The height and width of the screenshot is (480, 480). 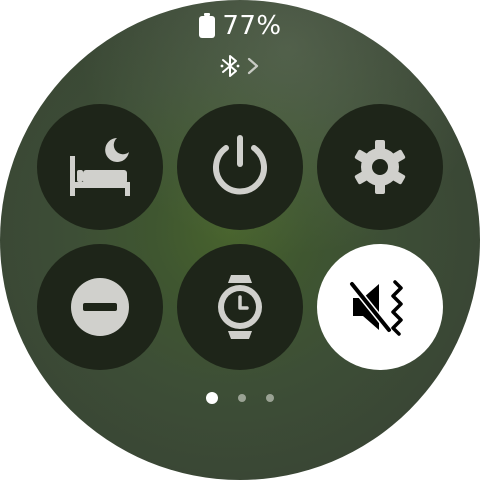 What do you see at coordinates (230, 68) in the screenshot?
I see `bluetooth-icon` at bounding box center [230, 68].